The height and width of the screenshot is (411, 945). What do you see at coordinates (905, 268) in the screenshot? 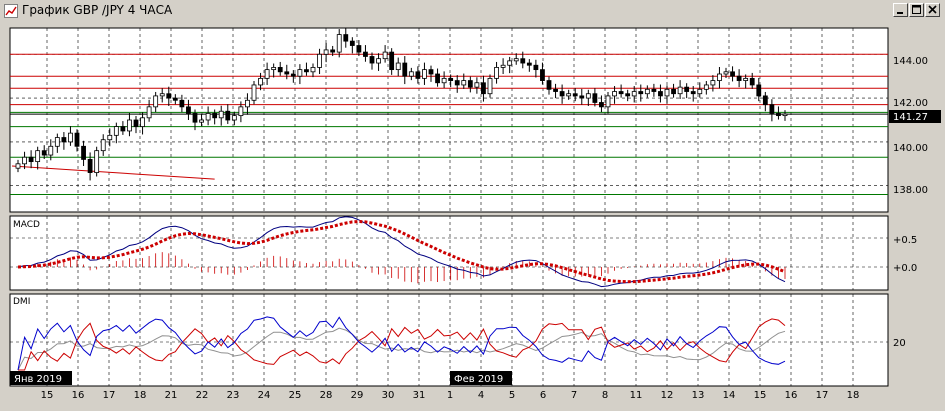
I see `macd-tick-00: +0.0` at bounding box center [905, 268].